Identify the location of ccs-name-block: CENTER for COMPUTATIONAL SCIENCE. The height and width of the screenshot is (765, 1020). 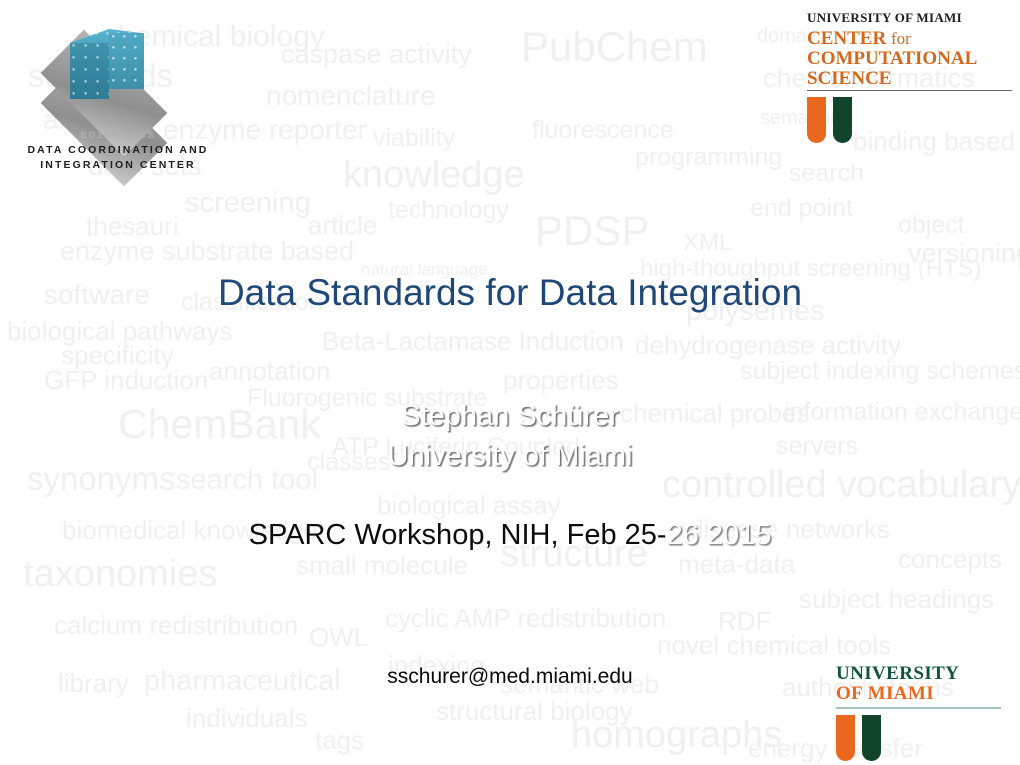
(909, 58).